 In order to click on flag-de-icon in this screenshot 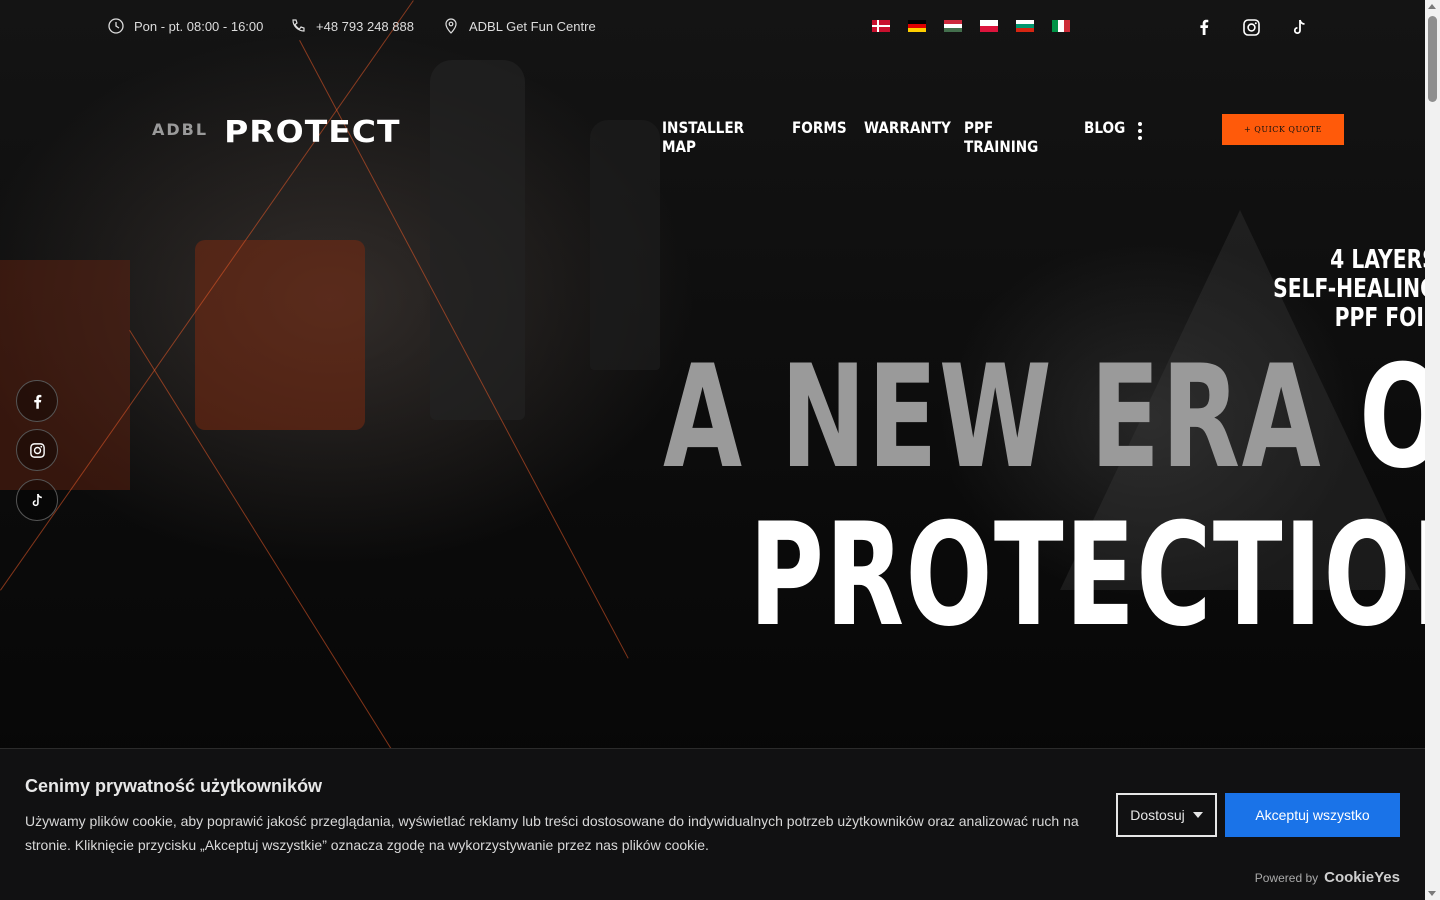, I will do `click(917, 26)`.